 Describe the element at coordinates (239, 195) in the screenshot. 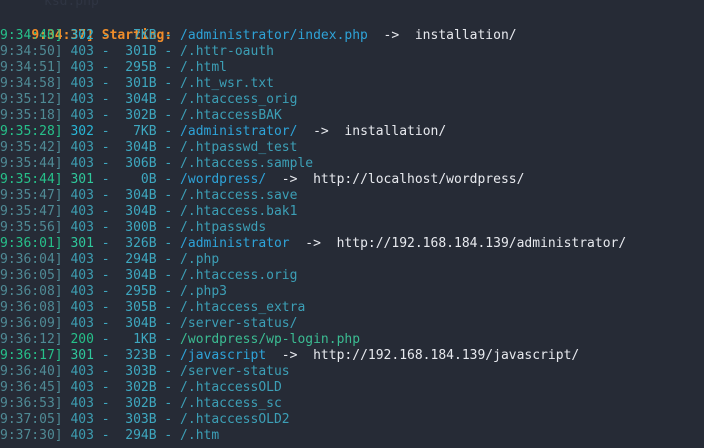

I see `request-path: /.htaccess.save` at that location.